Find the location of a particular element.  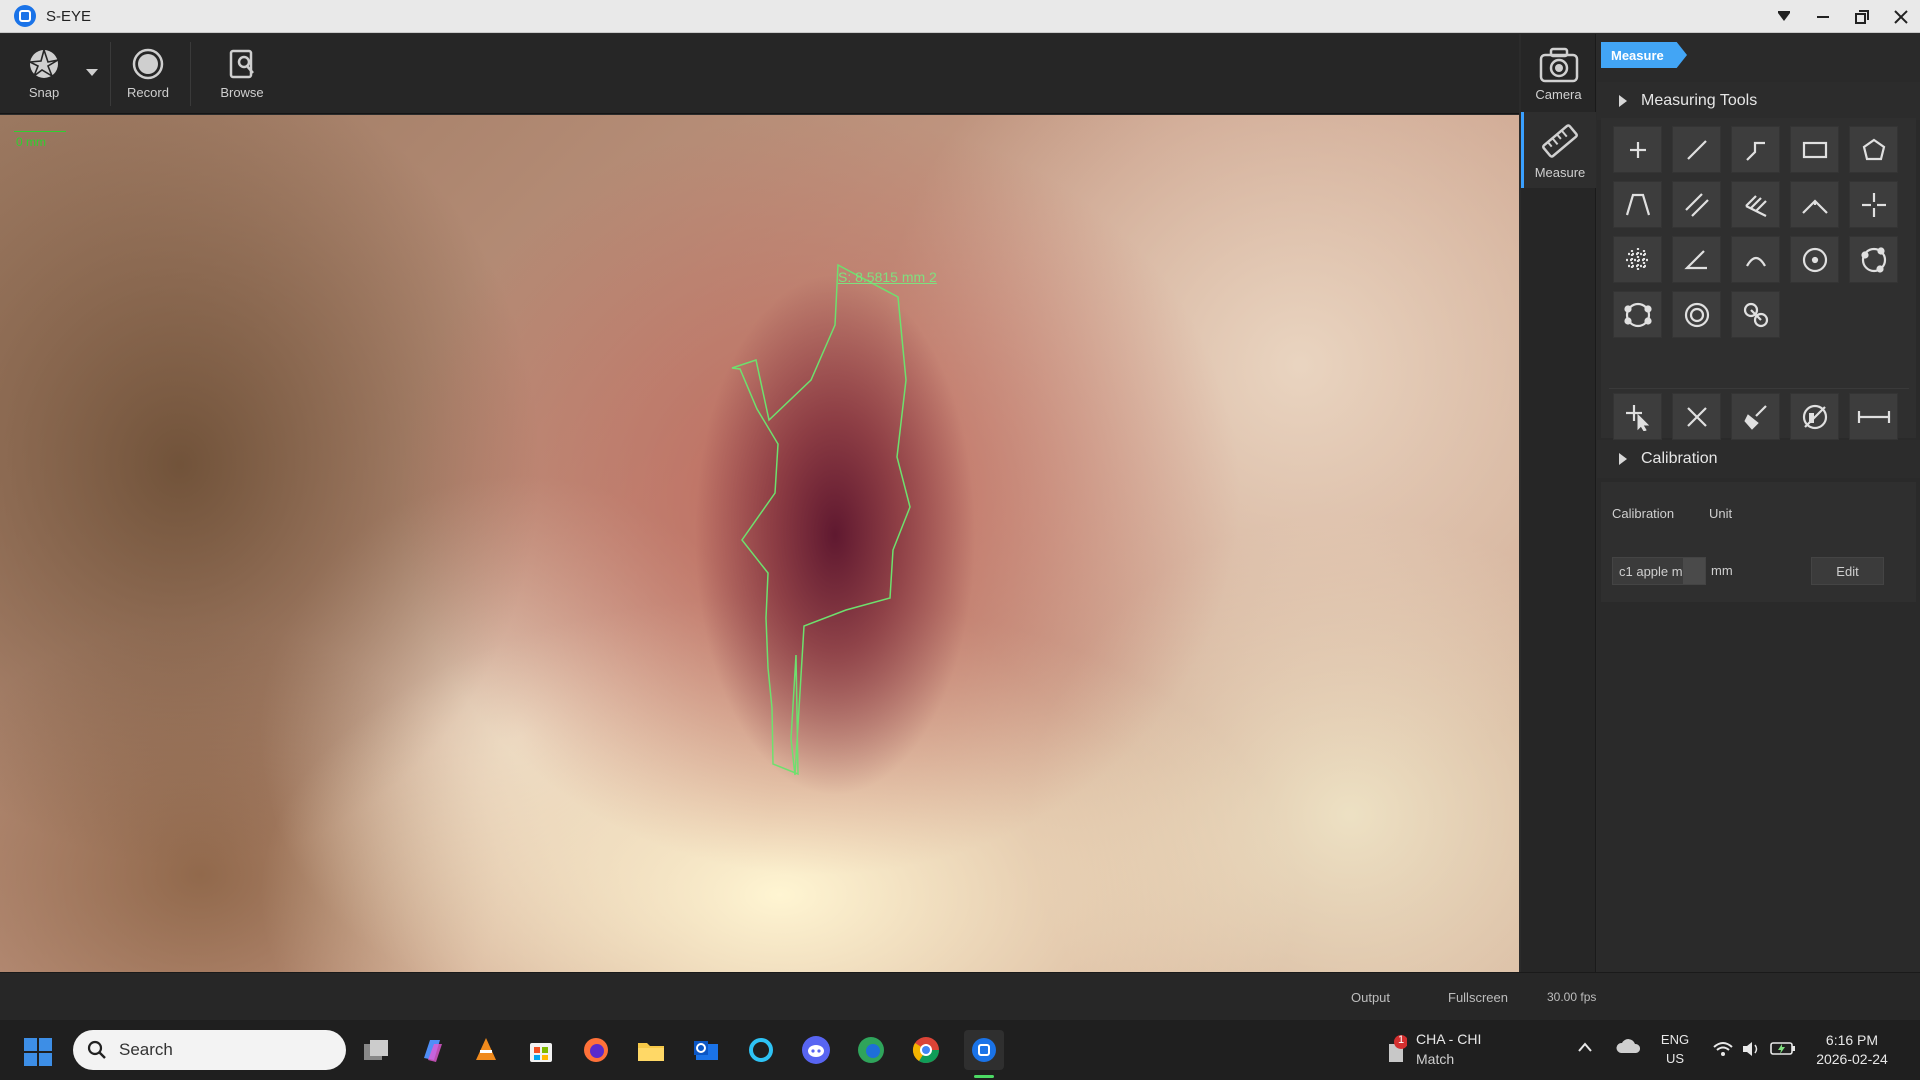

windows-logo-icon is located at coordinates (30, 1044).